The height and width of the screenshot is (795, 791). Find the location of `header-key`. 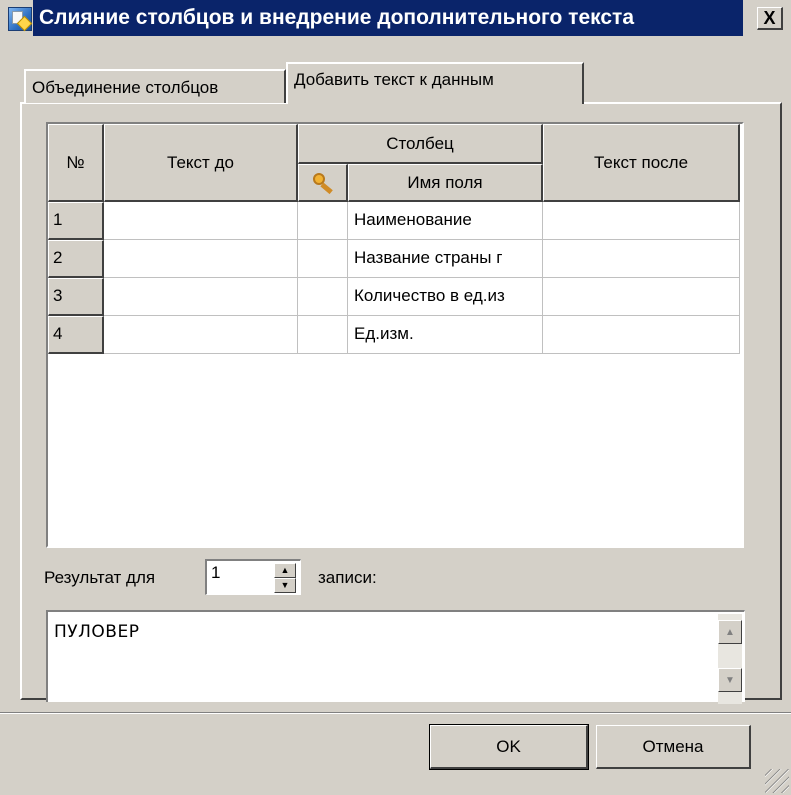

header-key is located at coordinates (323, 183).